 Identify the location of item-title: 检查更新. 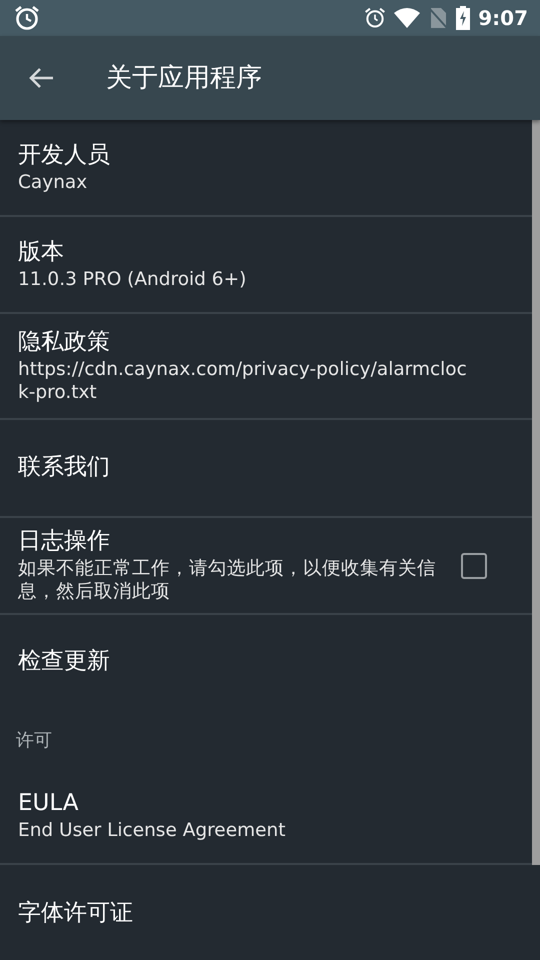
(64, 661).